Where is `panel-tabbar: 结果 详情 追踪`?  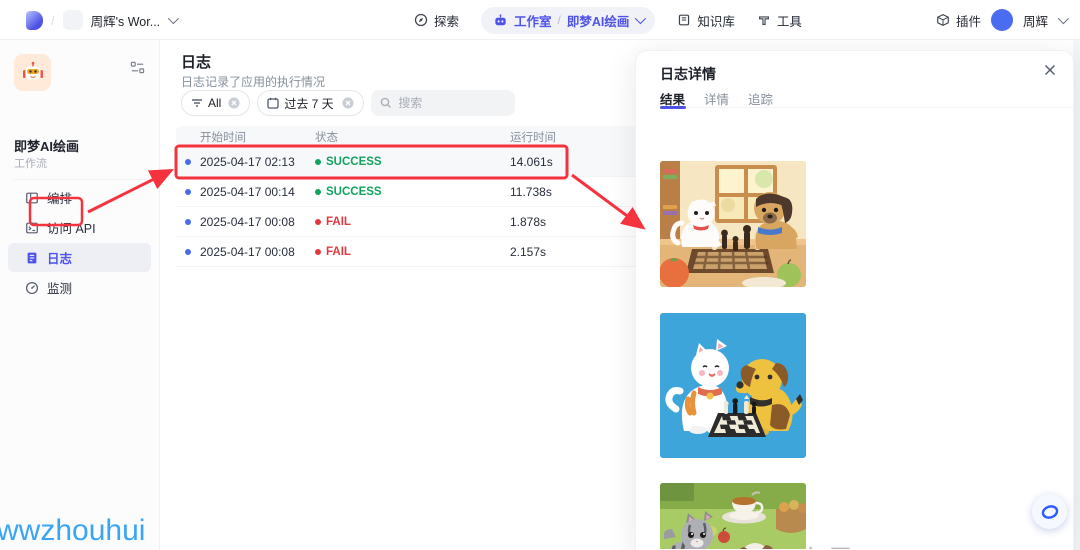
panel-tabbar: 结果 详情 追踪 is located at coordinates (866, 99).